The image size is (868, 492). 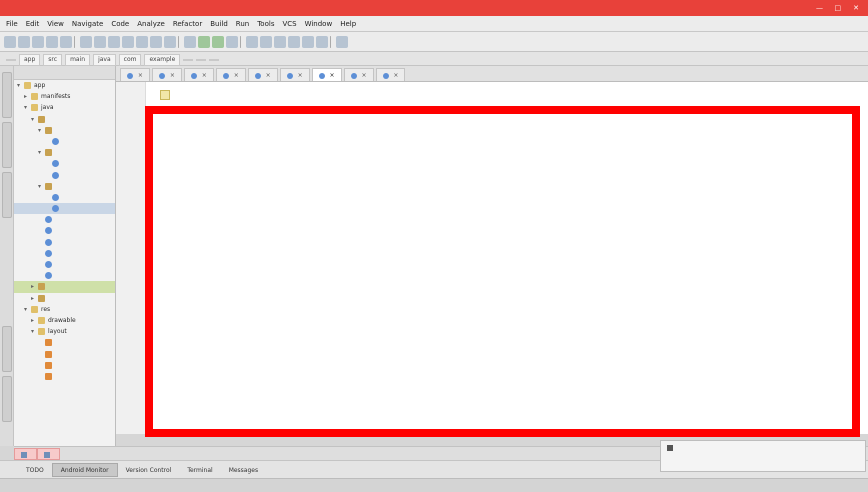 What do you see at coordinates (114, 42) in the screenshot?
I see `paste-icon` at bounding box center [114, 42].